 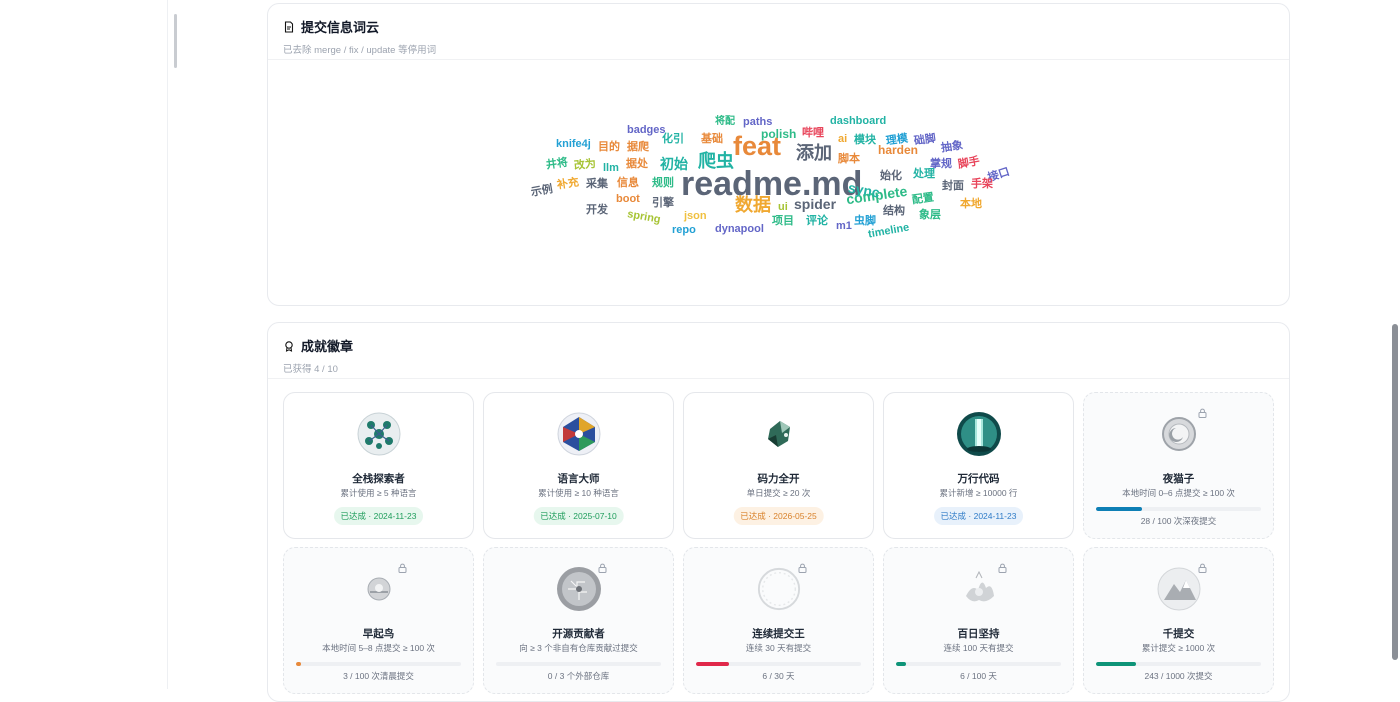 What do you see at coordinates (579, 434) in the screenshot?
I see `prism-orb-icon` at bounding box center [579, 434].